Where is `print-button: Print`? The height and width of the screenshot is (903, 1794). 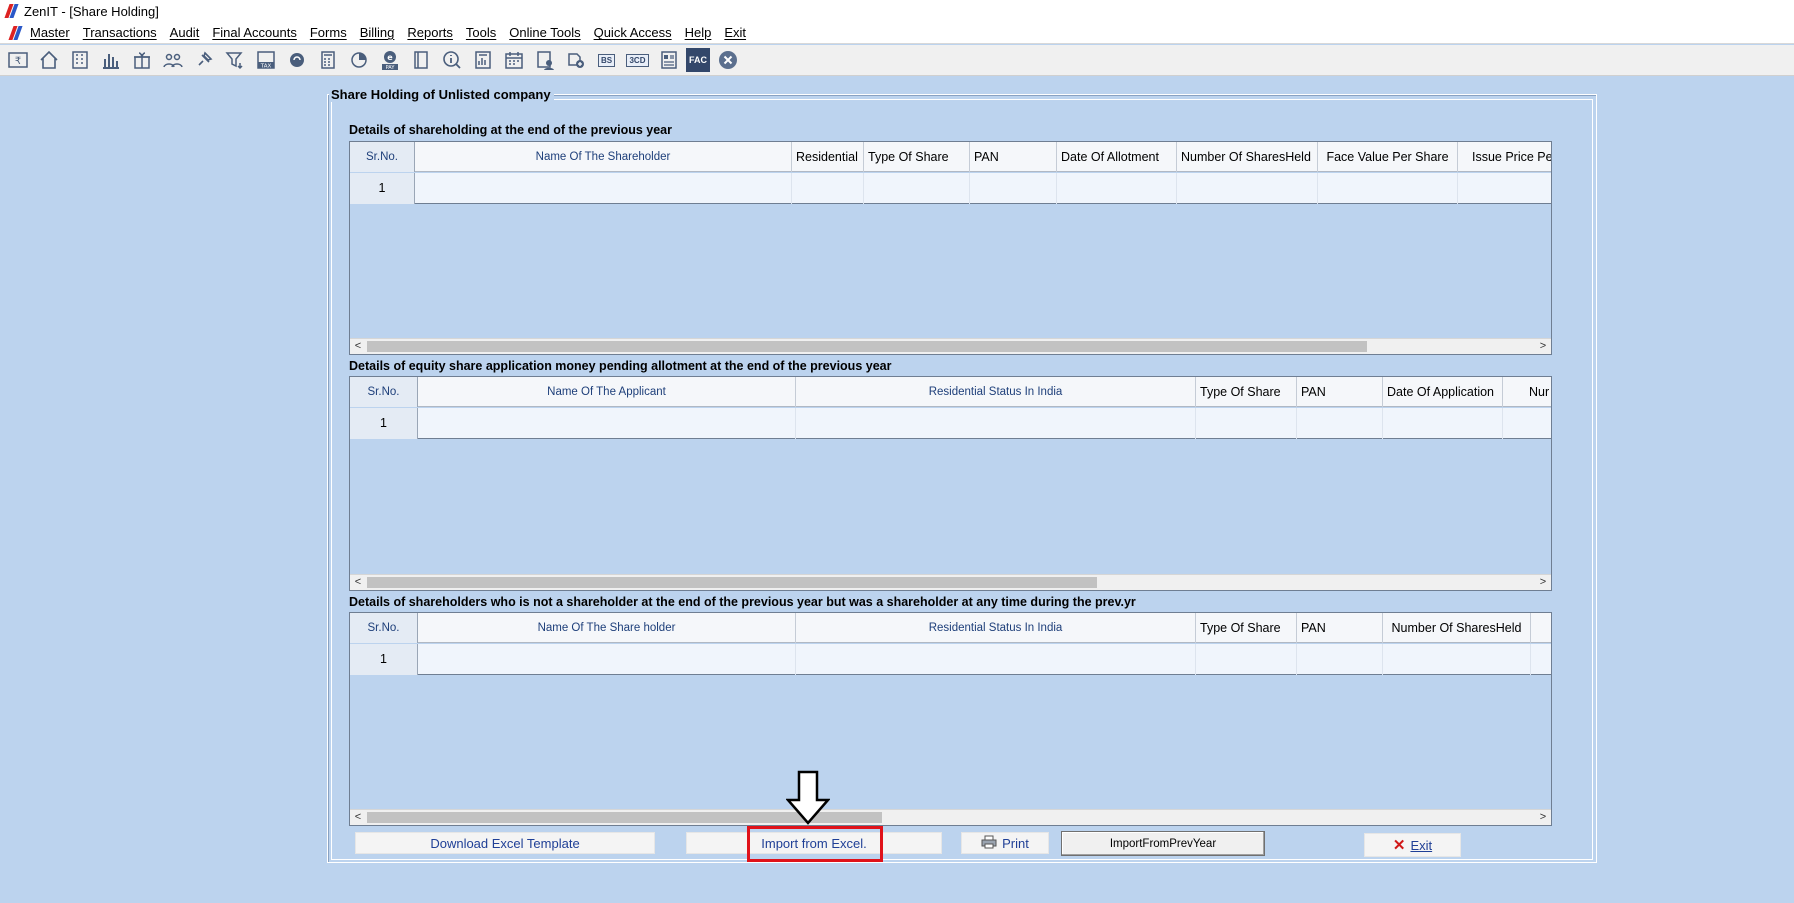 print-button: Print is located at coordinates (1005, 843).